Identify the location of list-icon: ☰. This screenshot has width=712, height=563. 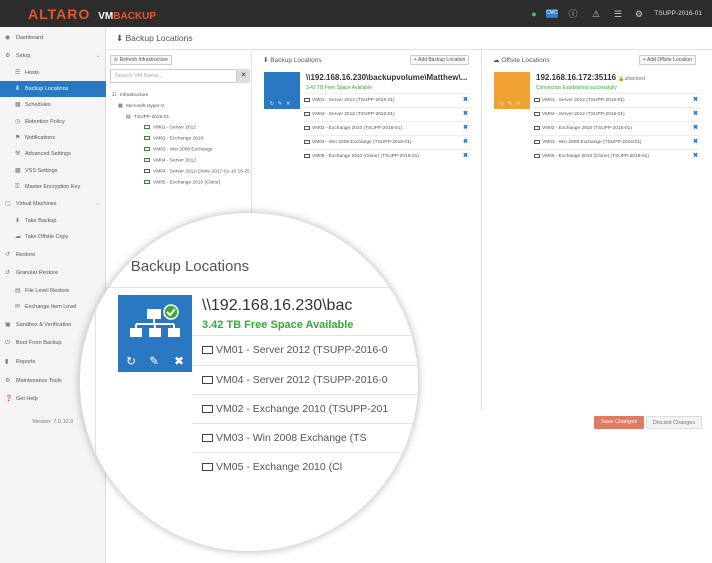
(18, 73).